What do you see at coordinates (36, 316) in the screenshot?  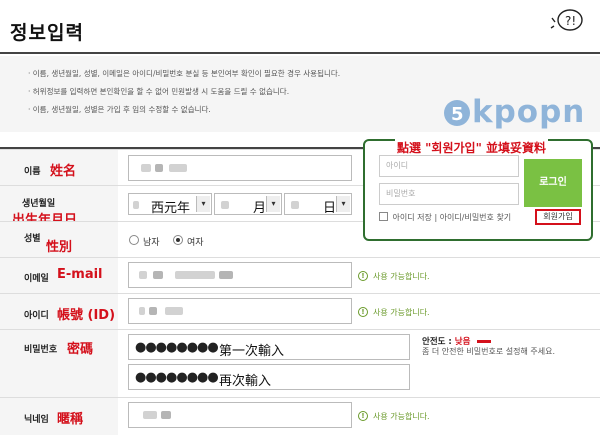 I see `userid-label: 아이디` at bounding box center [36, 316].